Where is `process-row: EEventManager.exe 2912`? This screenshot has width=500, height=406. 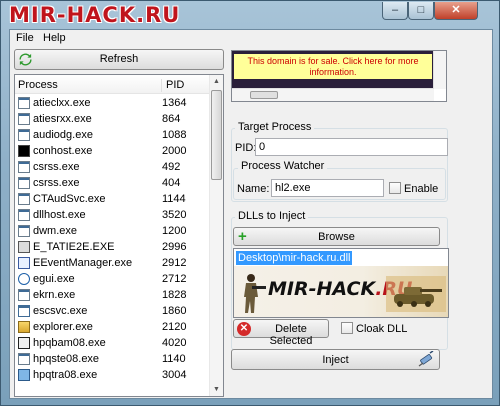
process-row: EEventManager.exe 2912 is located at coordinates (112, 263).